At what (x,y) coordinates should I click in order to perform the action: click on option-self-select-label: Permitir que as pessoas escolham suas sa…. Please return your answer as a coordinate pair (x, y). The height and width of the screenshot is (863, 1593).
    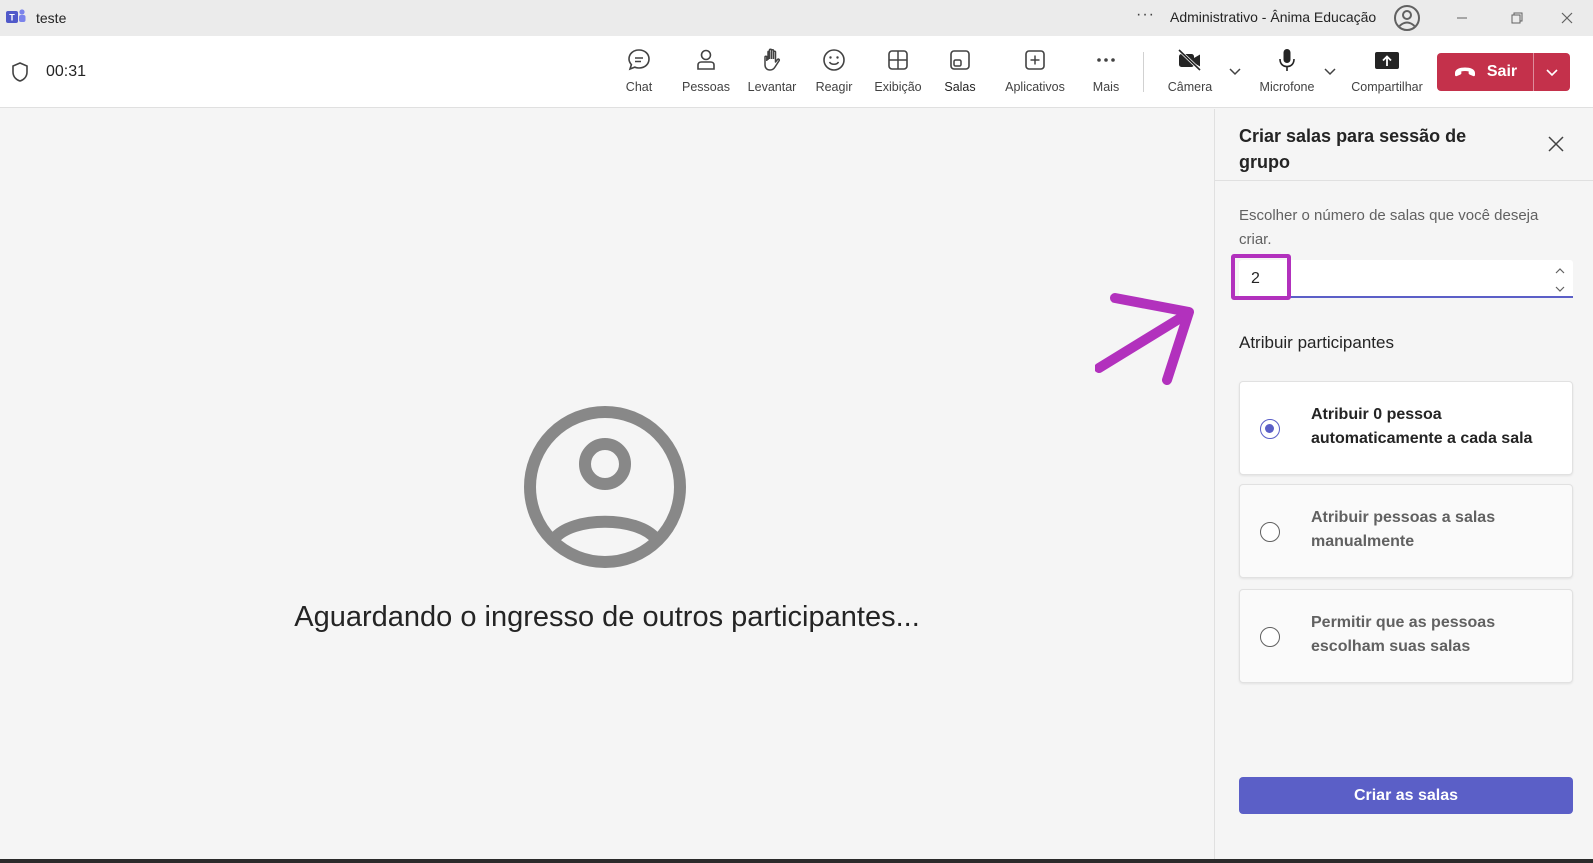
    Looking at the image, I should click on (1403, 634).